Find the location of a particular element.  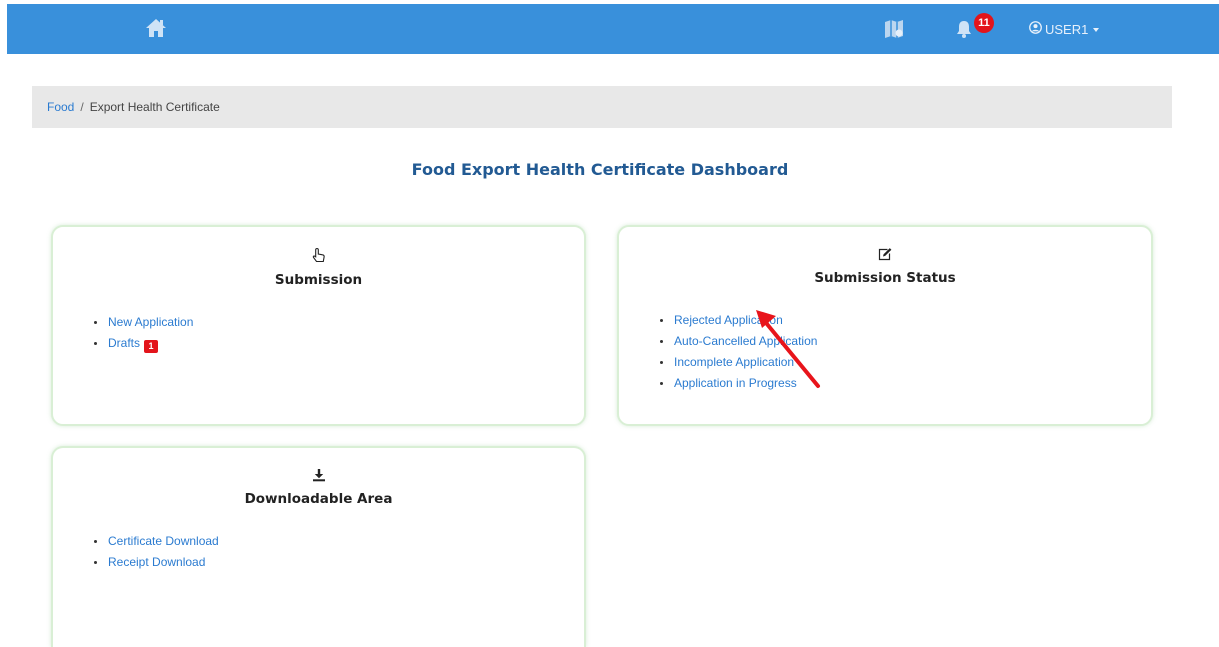

submission-card: Submission New Application Drafts 1 is located at coordinates (318, 325).